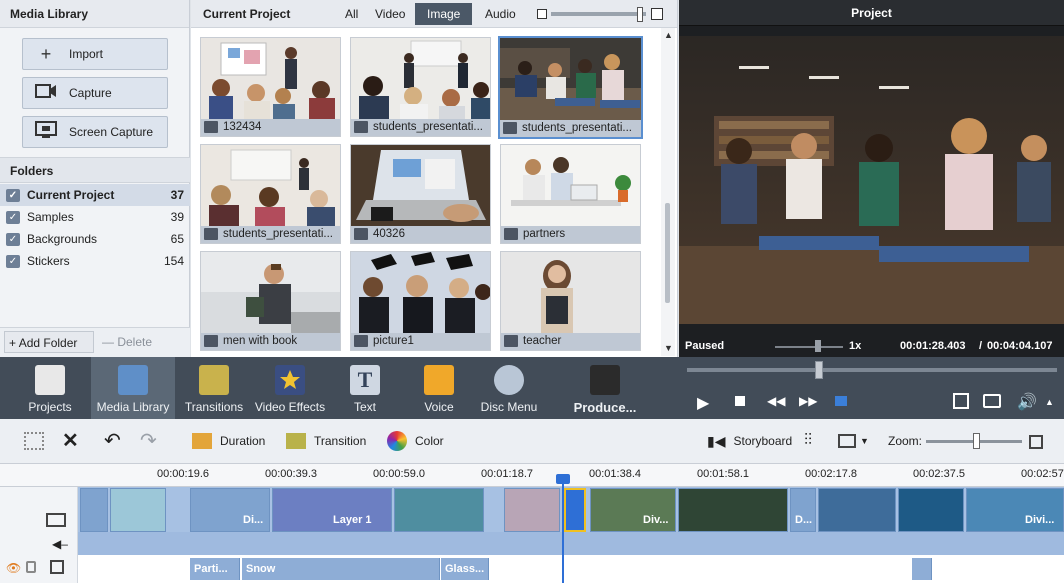 Image resolution: width=1064 pixels, height=583 pixels. I want to click on grid-scrollbar: ▲ ▼, so click(668, 192).